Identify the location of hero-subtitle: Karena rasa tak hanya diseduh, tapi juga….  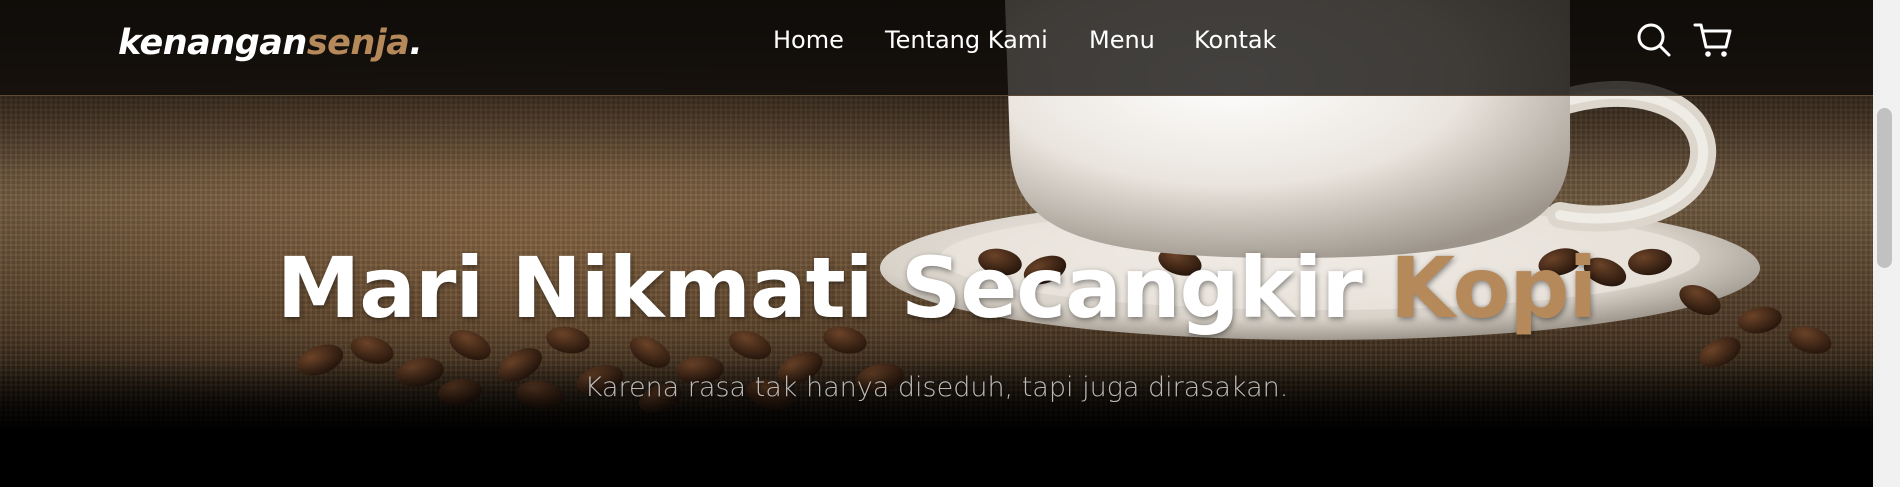
(936, 387).